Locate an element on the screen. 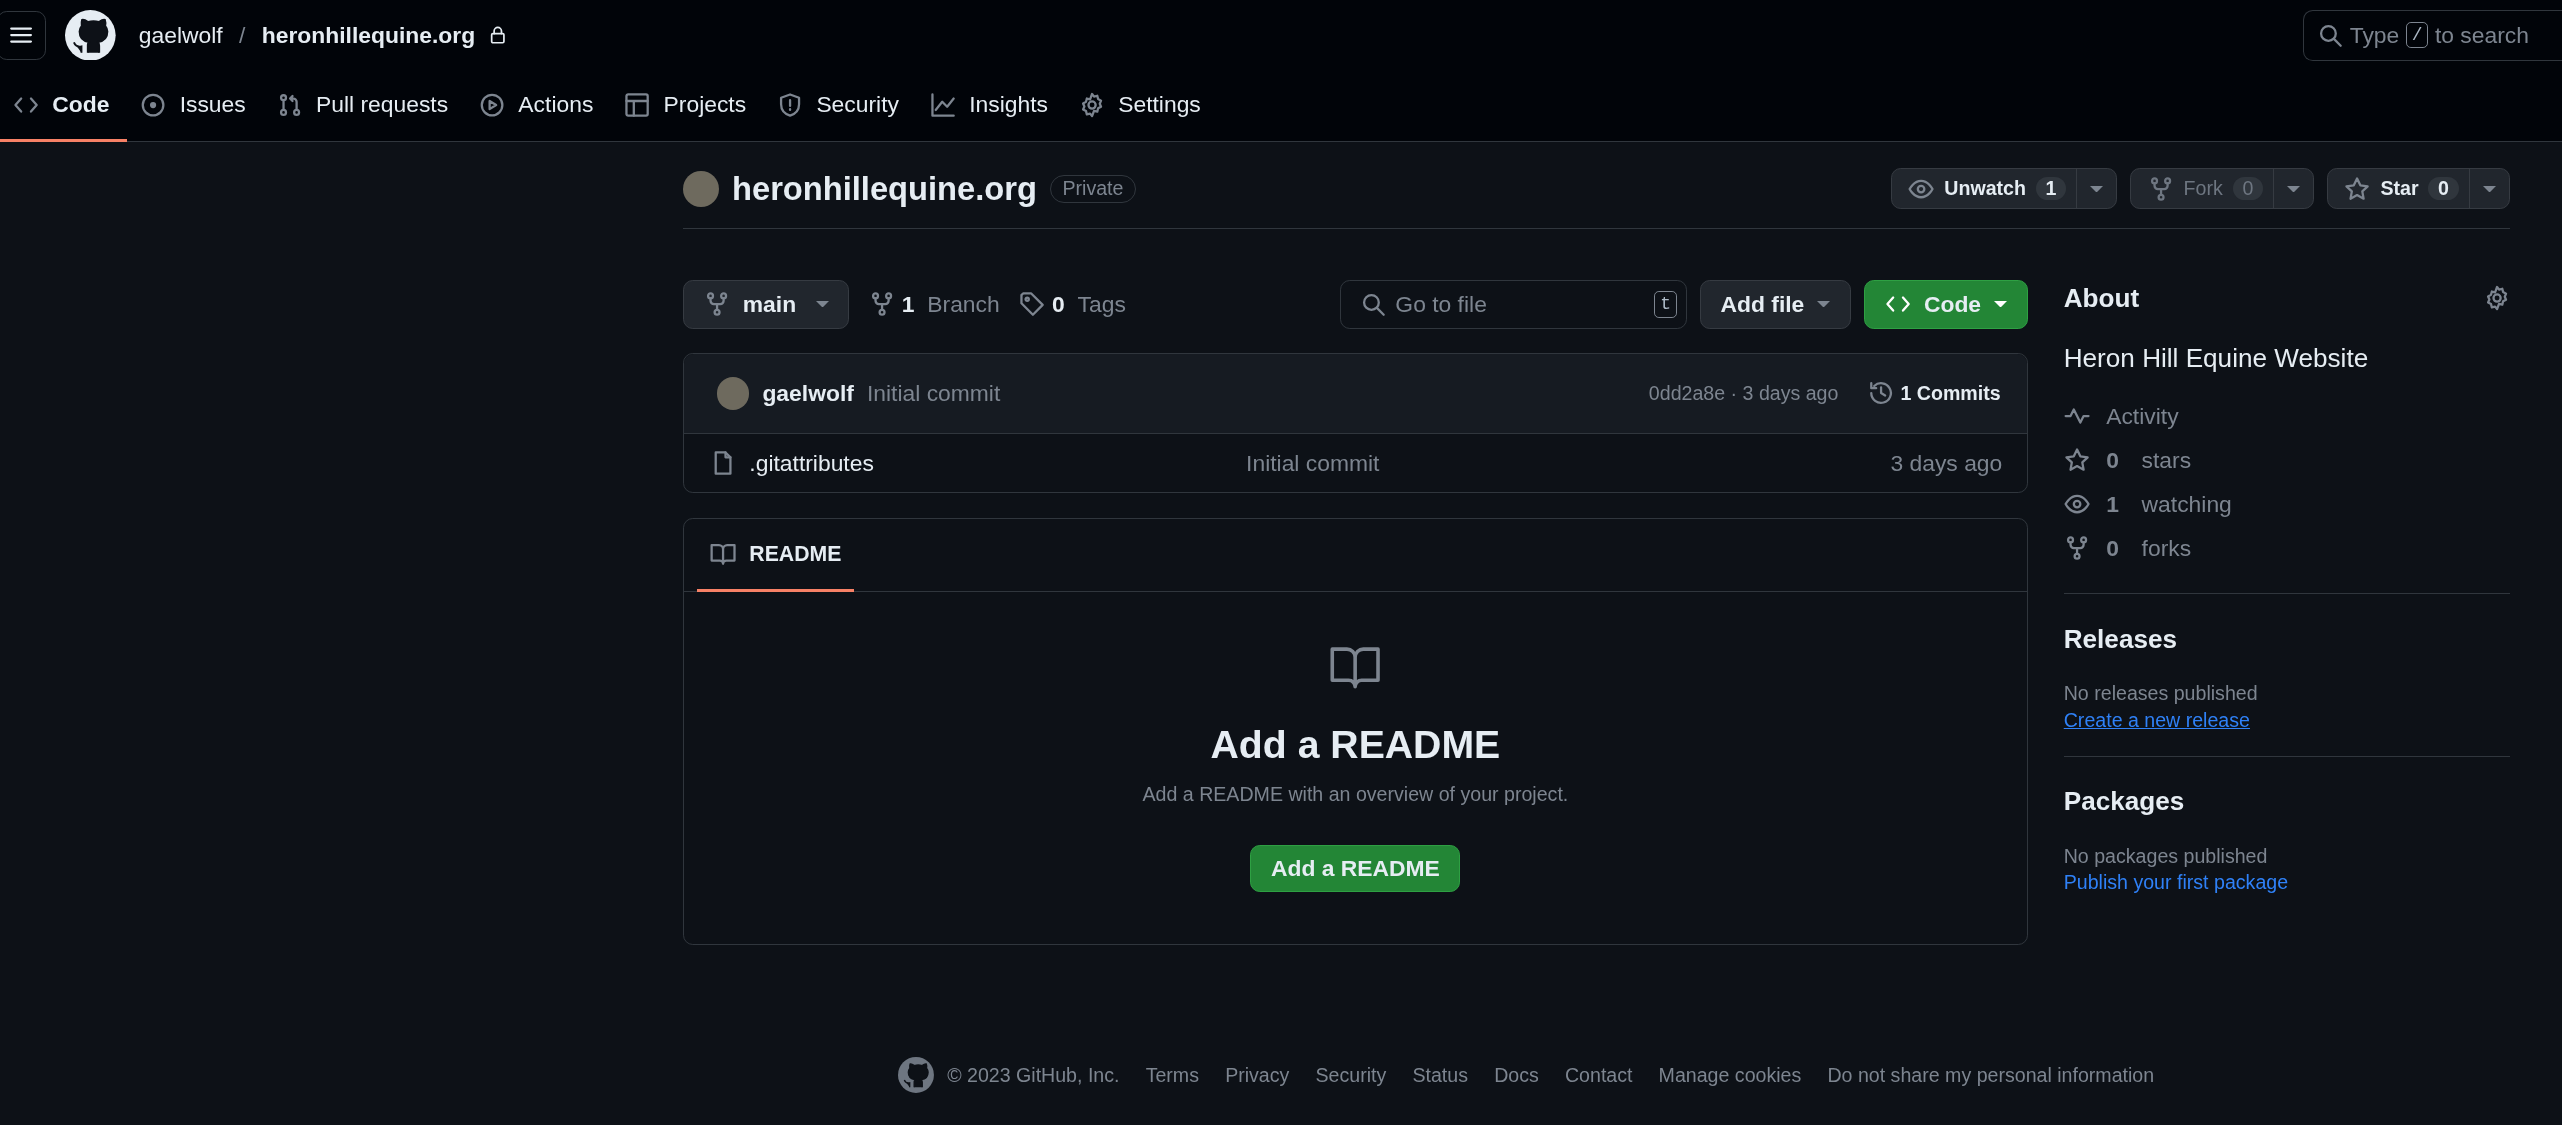 This screenshot has height=1125, width=2562. shortcut-key: t is located at coordinates (1666, 304).